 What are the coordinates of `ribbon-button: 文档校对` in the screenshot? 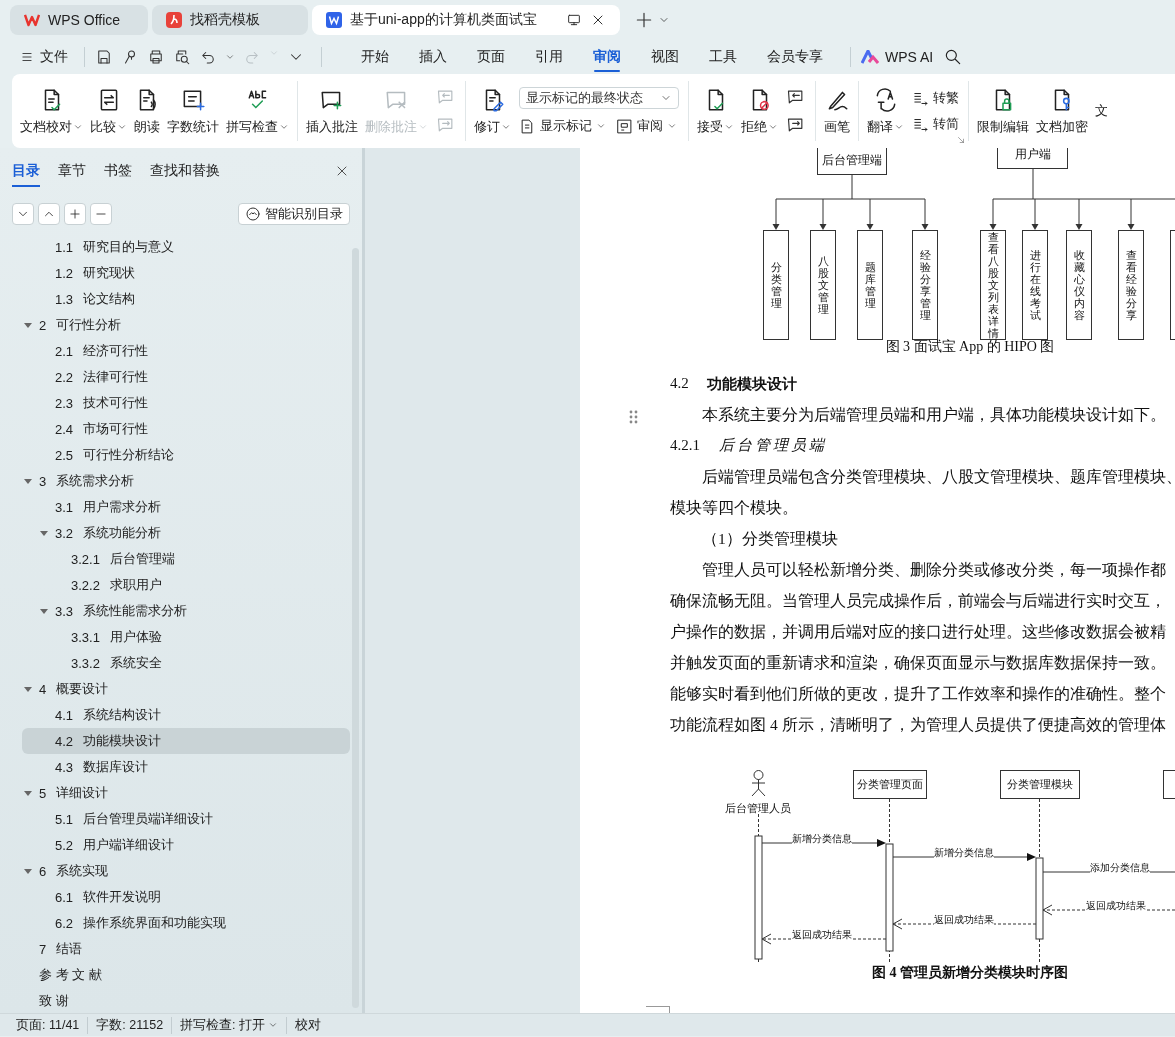 It's located at (51, 111).